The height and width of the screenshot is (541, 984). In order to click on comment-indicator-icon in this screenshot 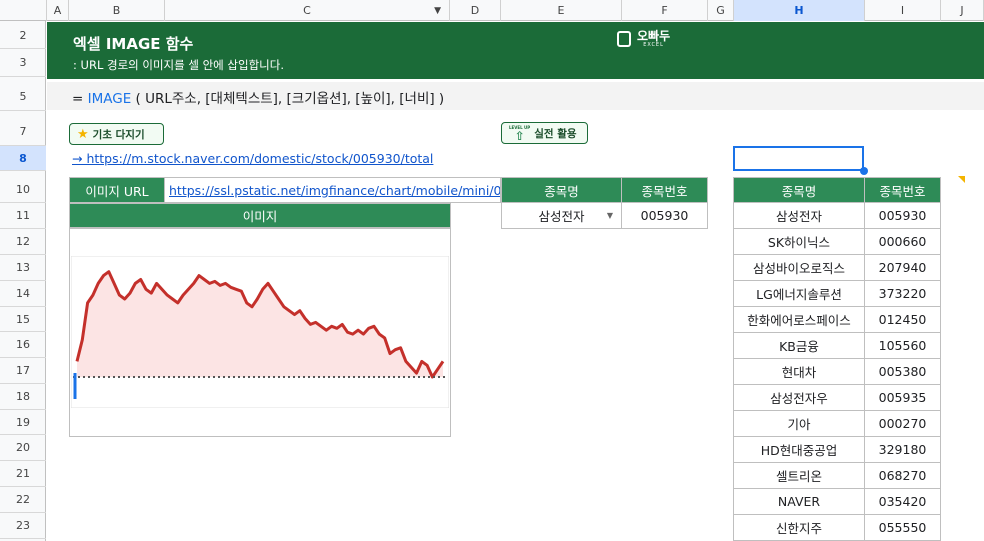, I will do `click(961, 179)`.